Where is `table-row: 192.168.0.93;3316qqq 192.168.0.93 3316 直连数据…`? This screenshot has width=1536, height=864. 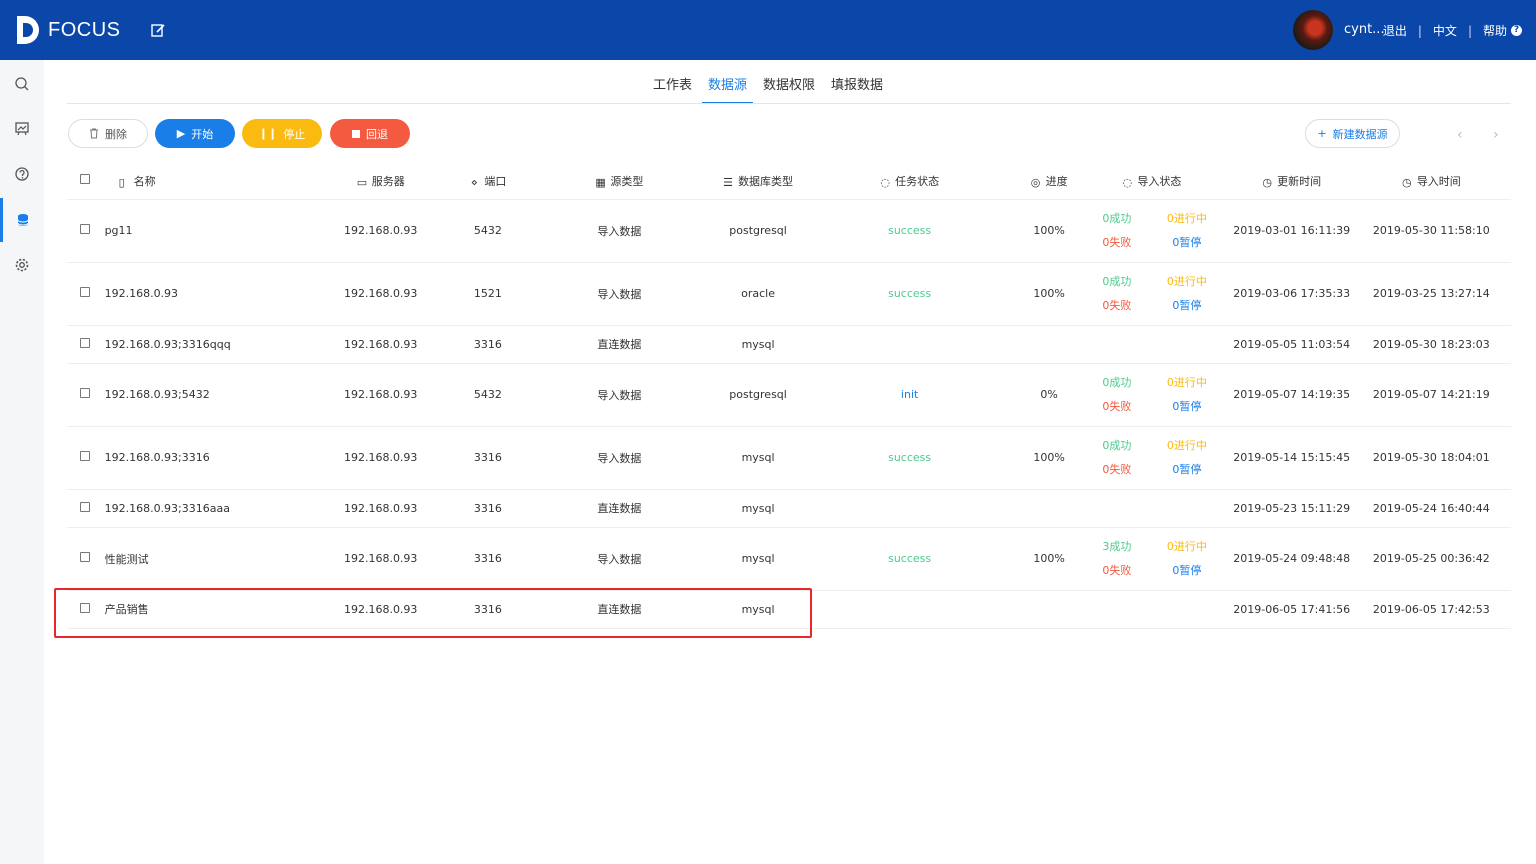
table-row: 192.168.0.93;3316qqq 192.168.0.93 3316 直连数据… is located at coordinates (789, 344).